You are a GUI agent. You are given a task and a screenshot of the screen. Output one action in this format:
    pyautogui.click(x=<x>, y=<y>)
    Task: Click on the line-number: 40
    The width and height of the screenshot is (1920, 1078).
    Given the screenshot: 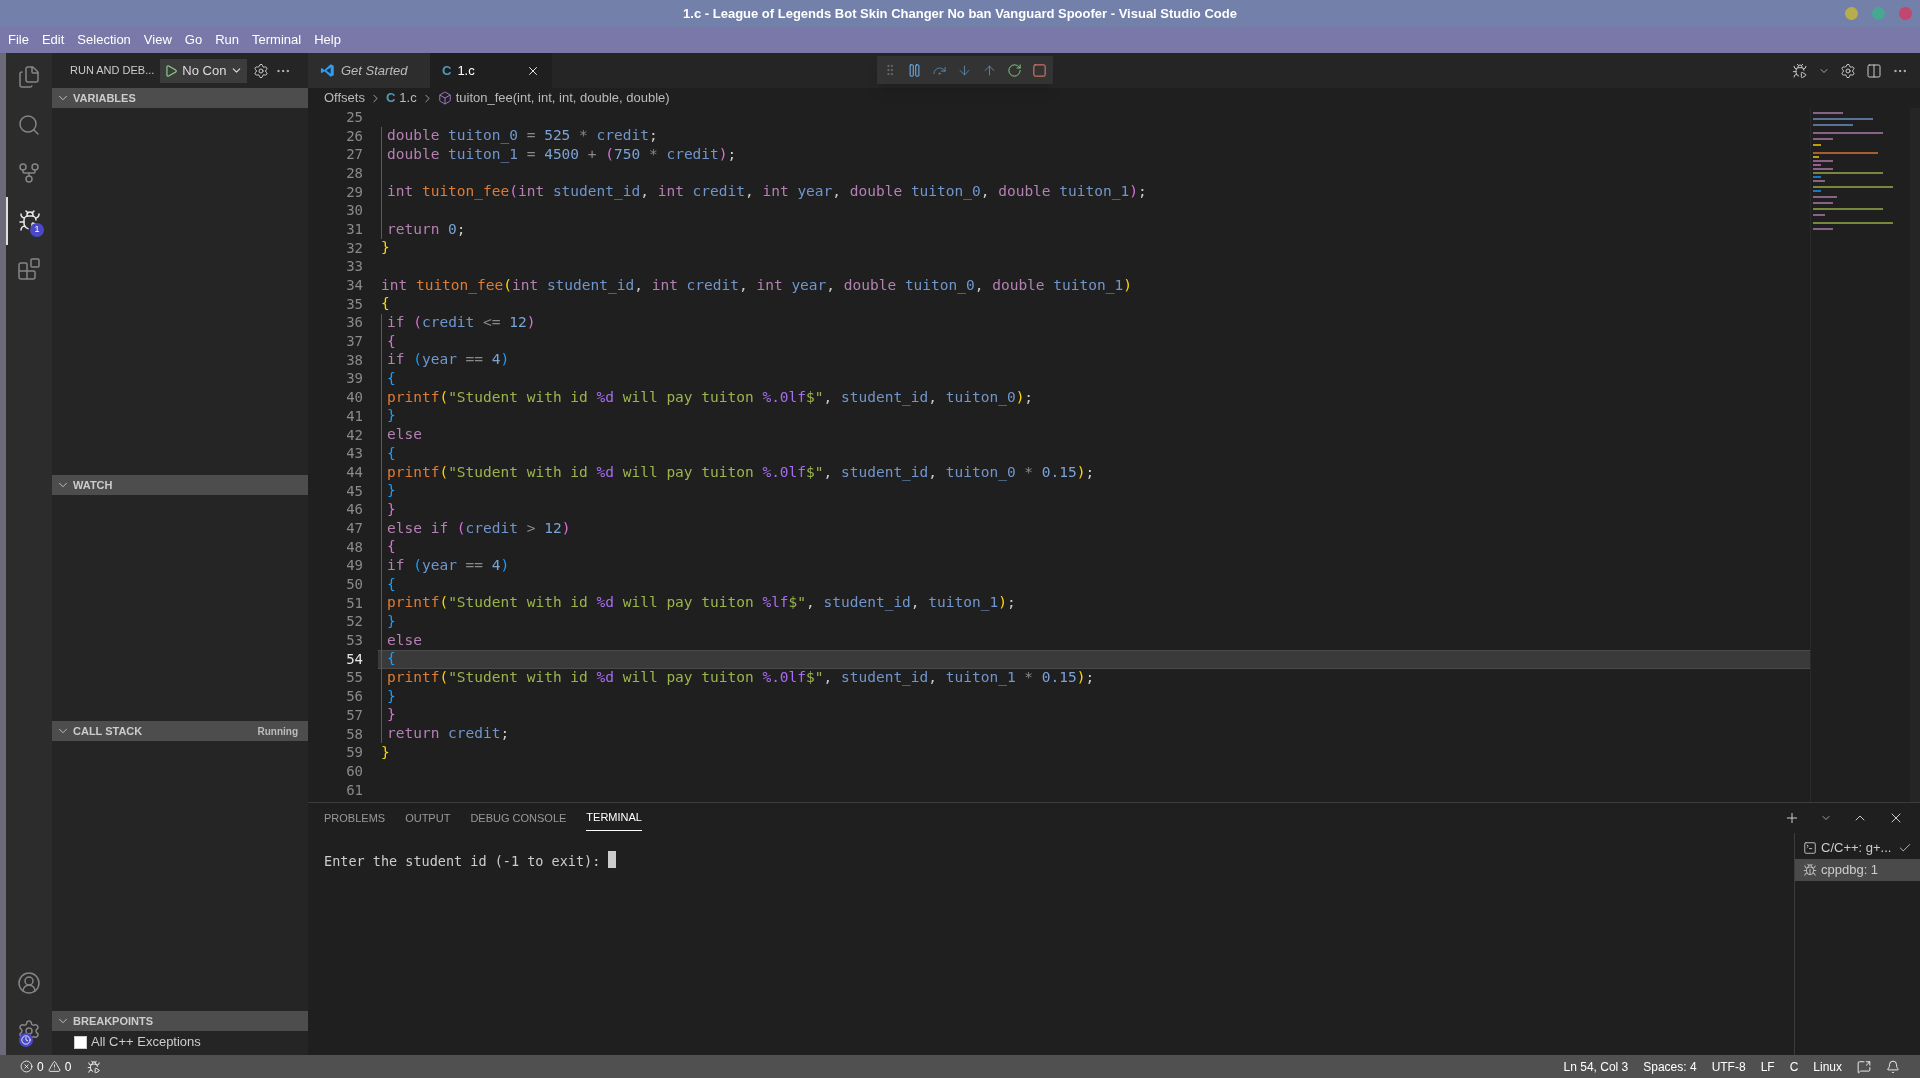 What is the action you would take?
    pyautogui.click(x=354, y=398)
    